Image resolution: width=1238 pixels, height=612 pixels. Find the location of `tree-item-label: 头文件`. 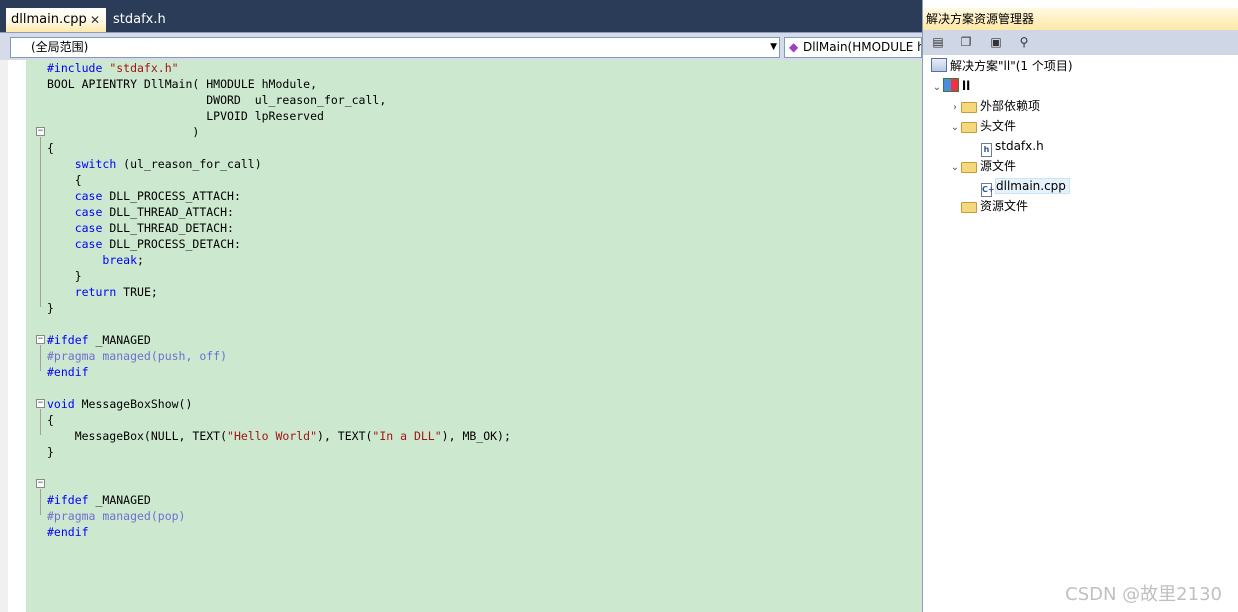

tree-item-label: 头文件 is located at coordinates (998, 126).